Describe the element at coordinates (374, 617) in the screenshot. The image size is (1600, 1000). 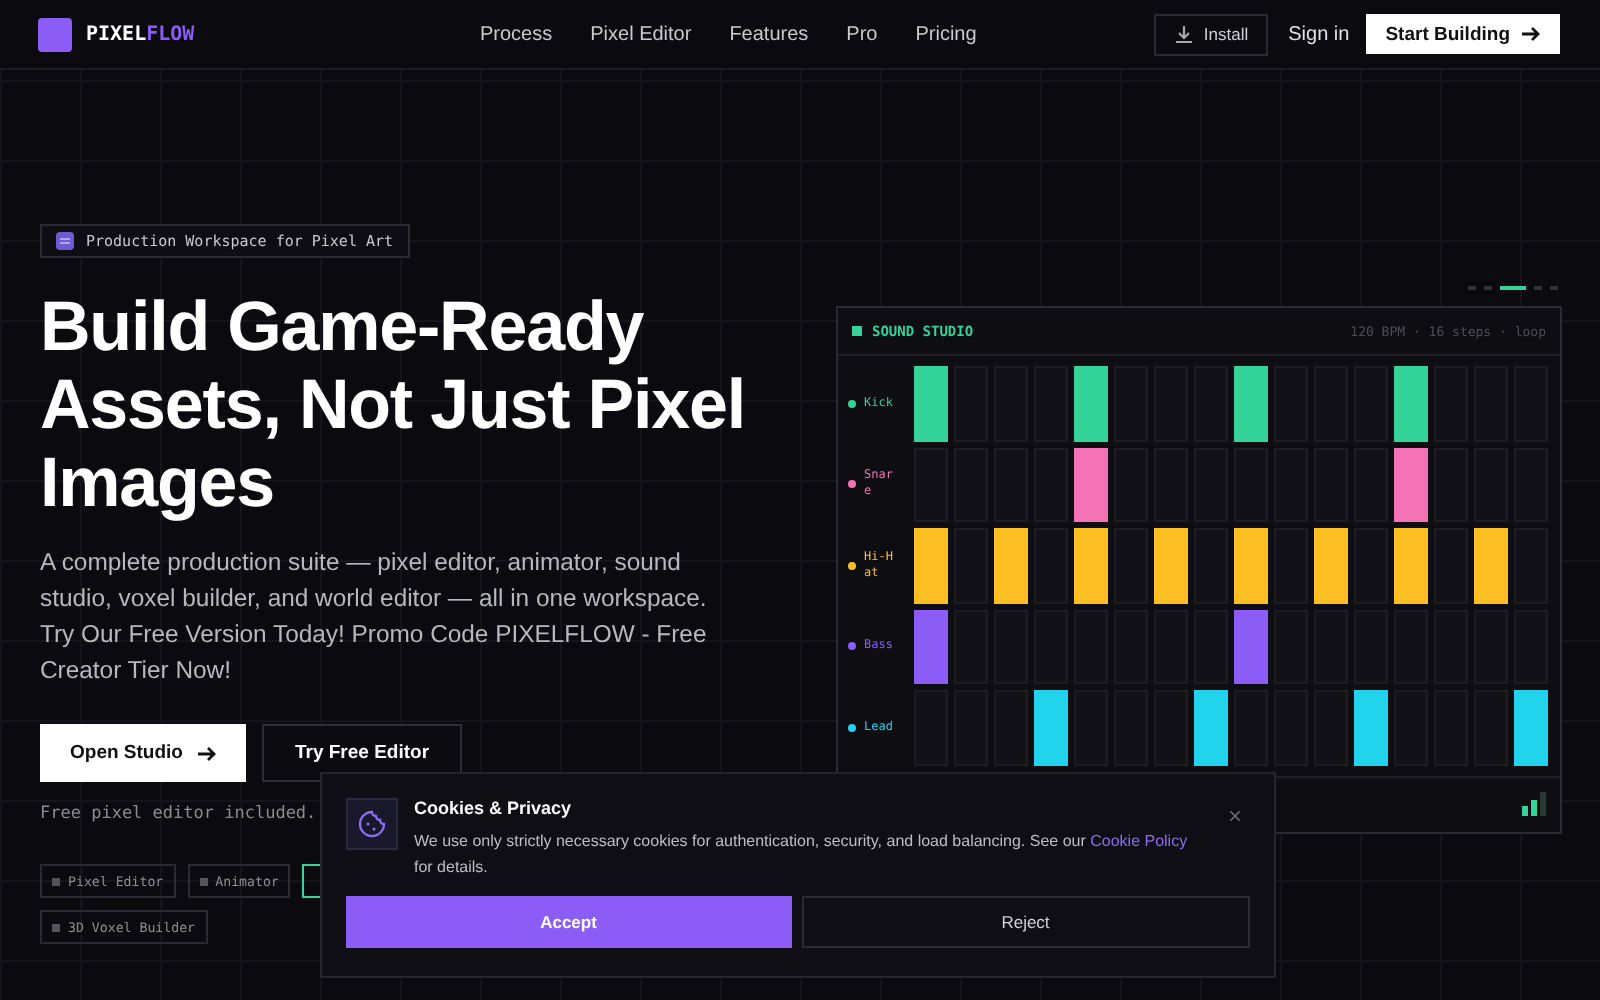
I see `hero-description: A complete production suite — pixel editor, animator, sound studio, voxel builder, and world editor — all in one workspace. Try Our Free Version Today! Promo Code PIXELFLOW - Free Creator Tier Now!` at that location.